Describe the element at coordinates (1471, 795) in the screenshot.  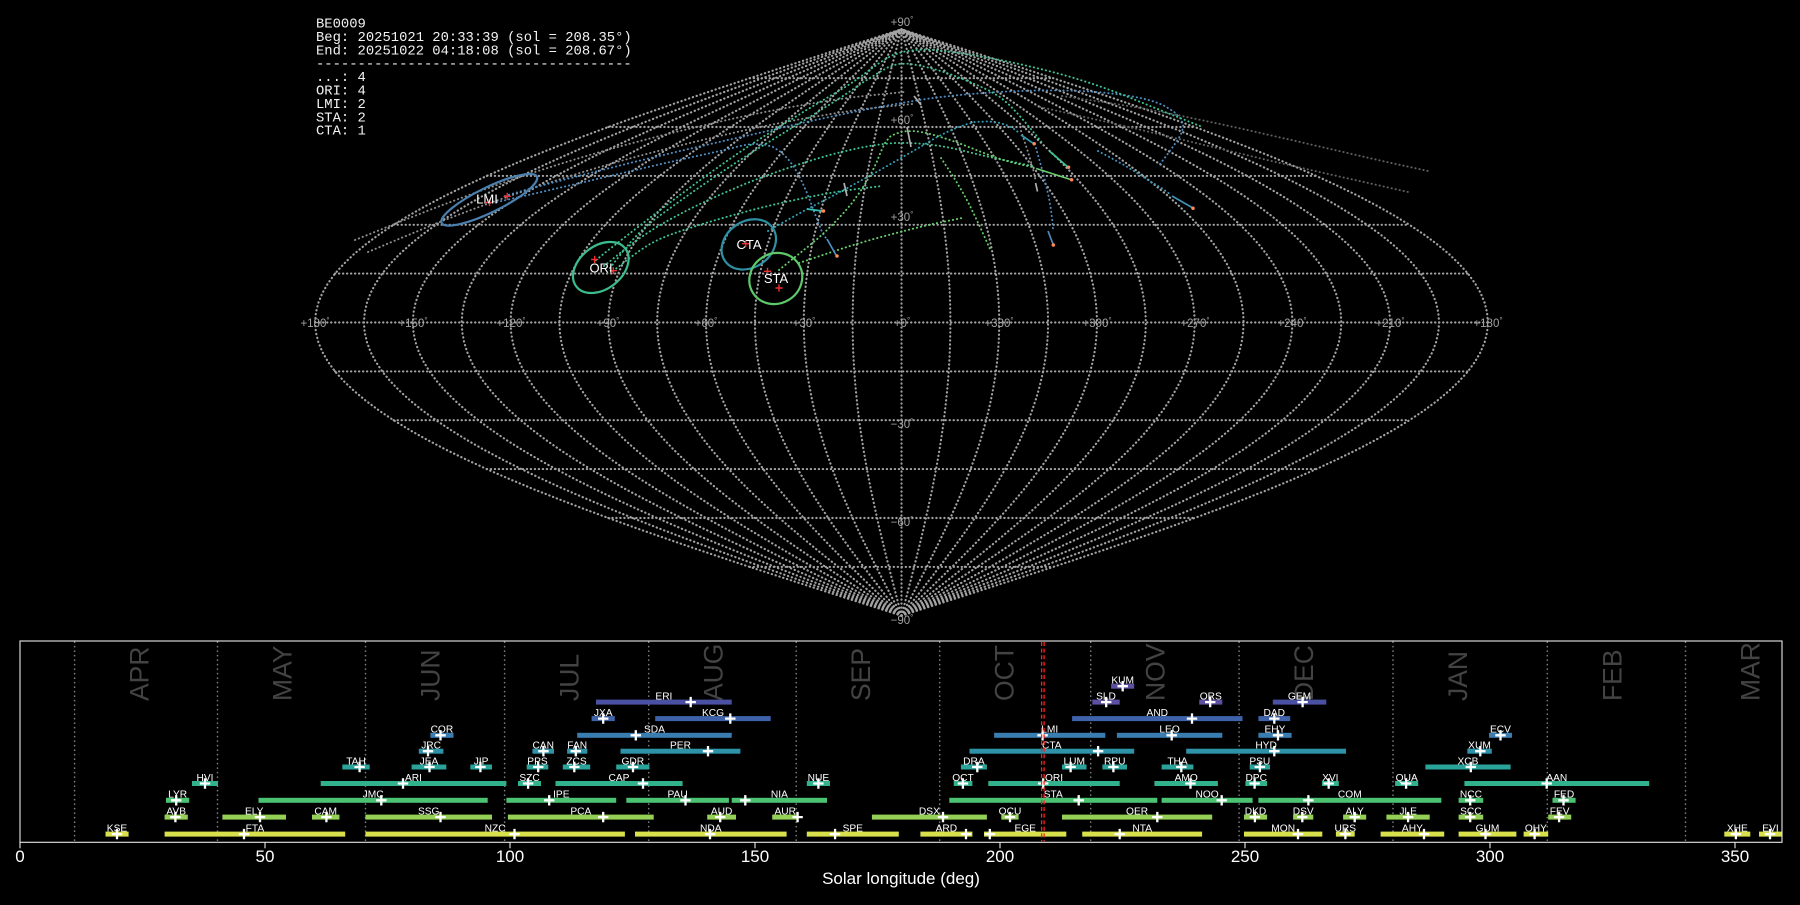
I see `svg-text: NCC` at that location.